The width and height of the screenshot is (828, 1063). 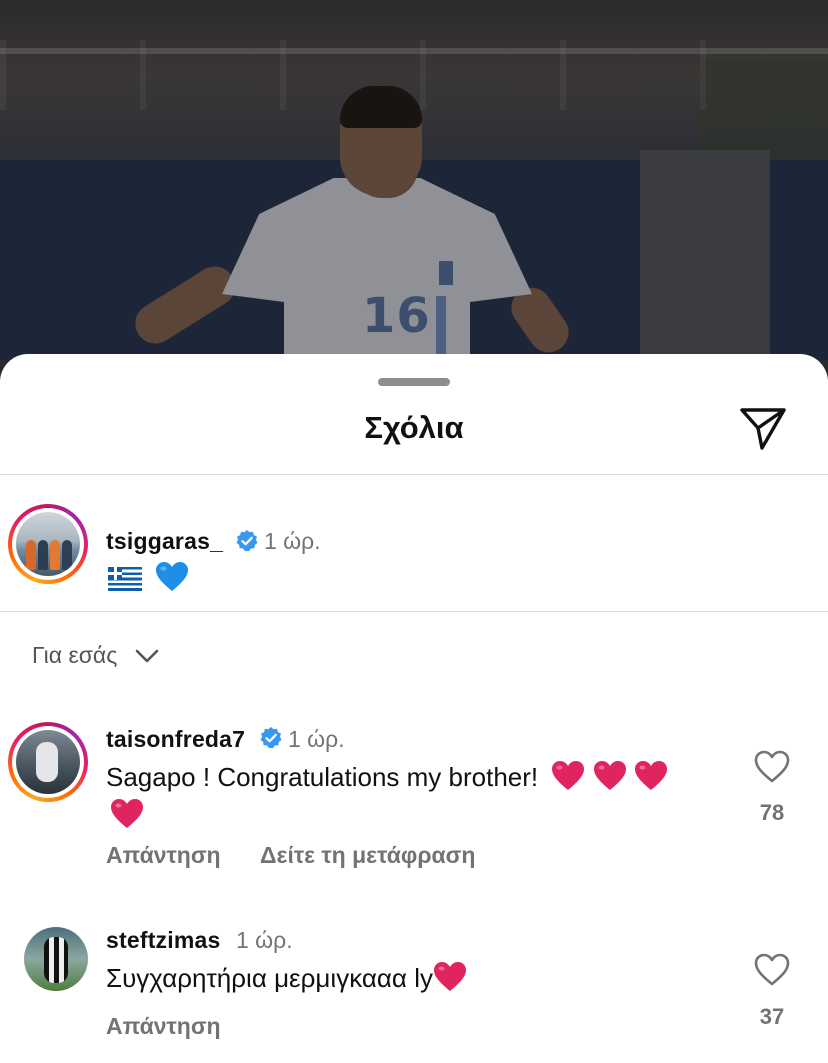 What do you see at coordinates (147, 655) in the screenshot?
I see `chevron-down-icon` at bounding box center [147, 655].